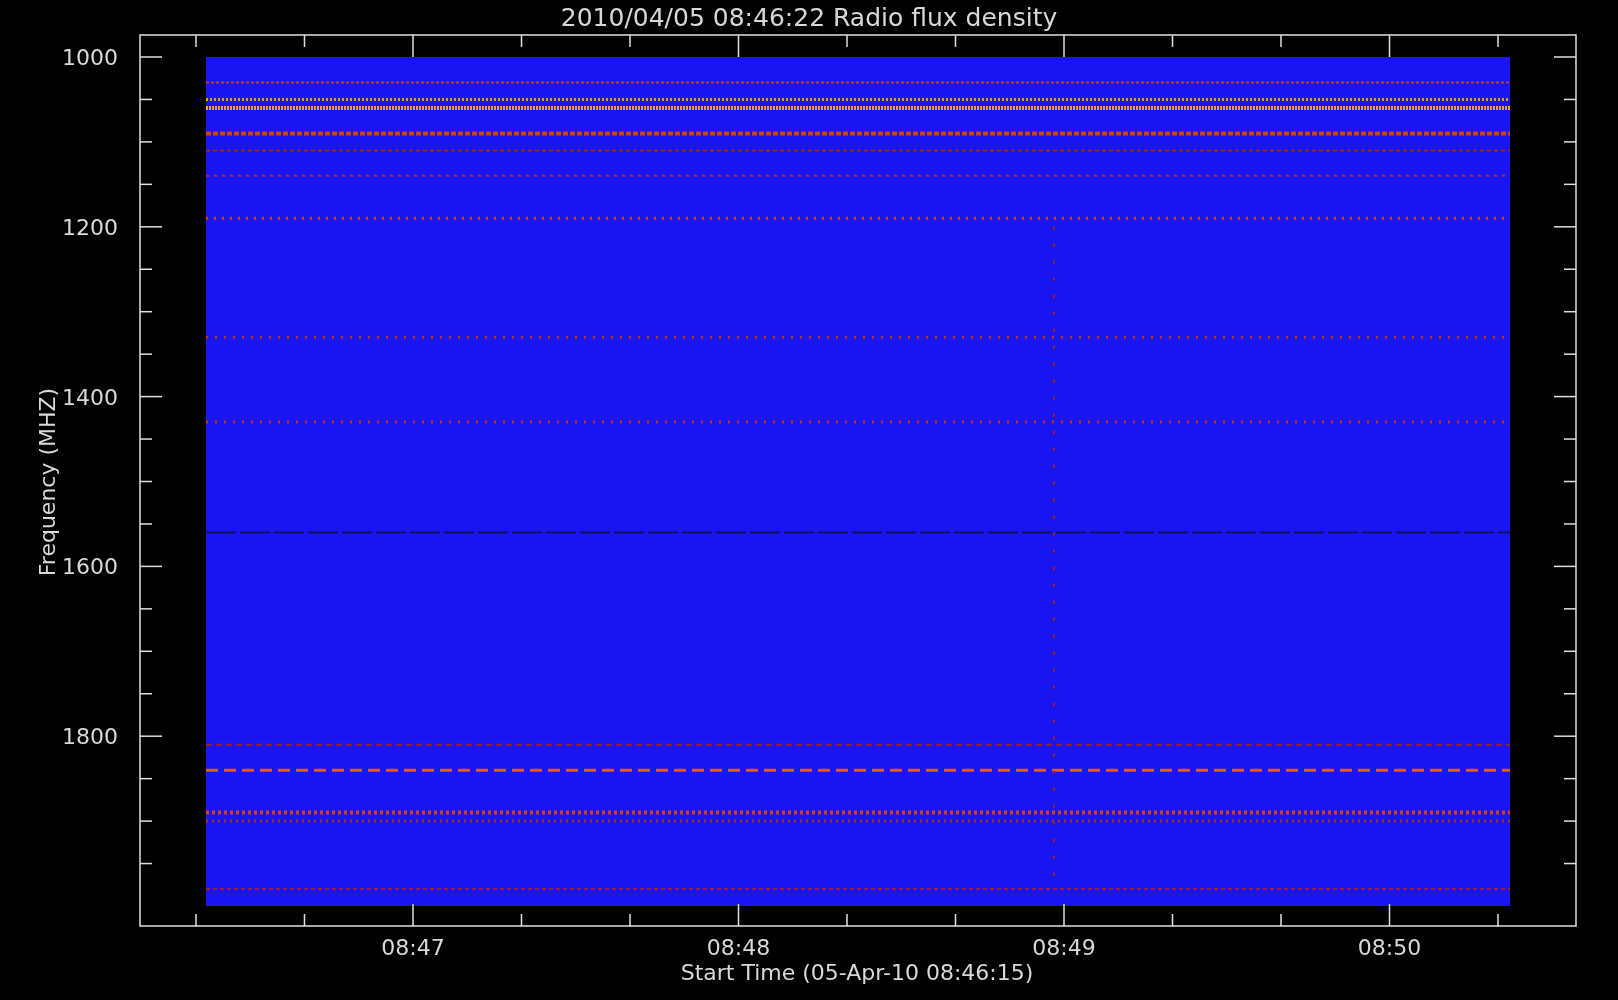 The width and height of the screenshot is (1618, 1000). I want to click on plot-title: 2010/04/05 08:46:22 Radio flux density, so click(809, 17).